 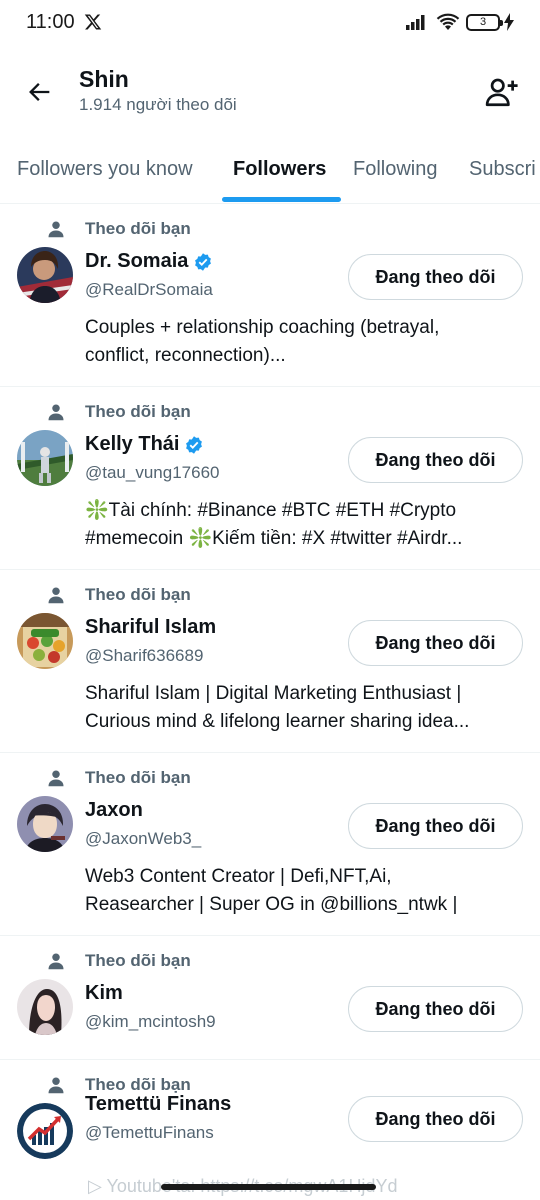 What do you see at coordinates (279, 169) in the screenshot?
I see `tab-followers: Followers` at bounding box center [279, 169].